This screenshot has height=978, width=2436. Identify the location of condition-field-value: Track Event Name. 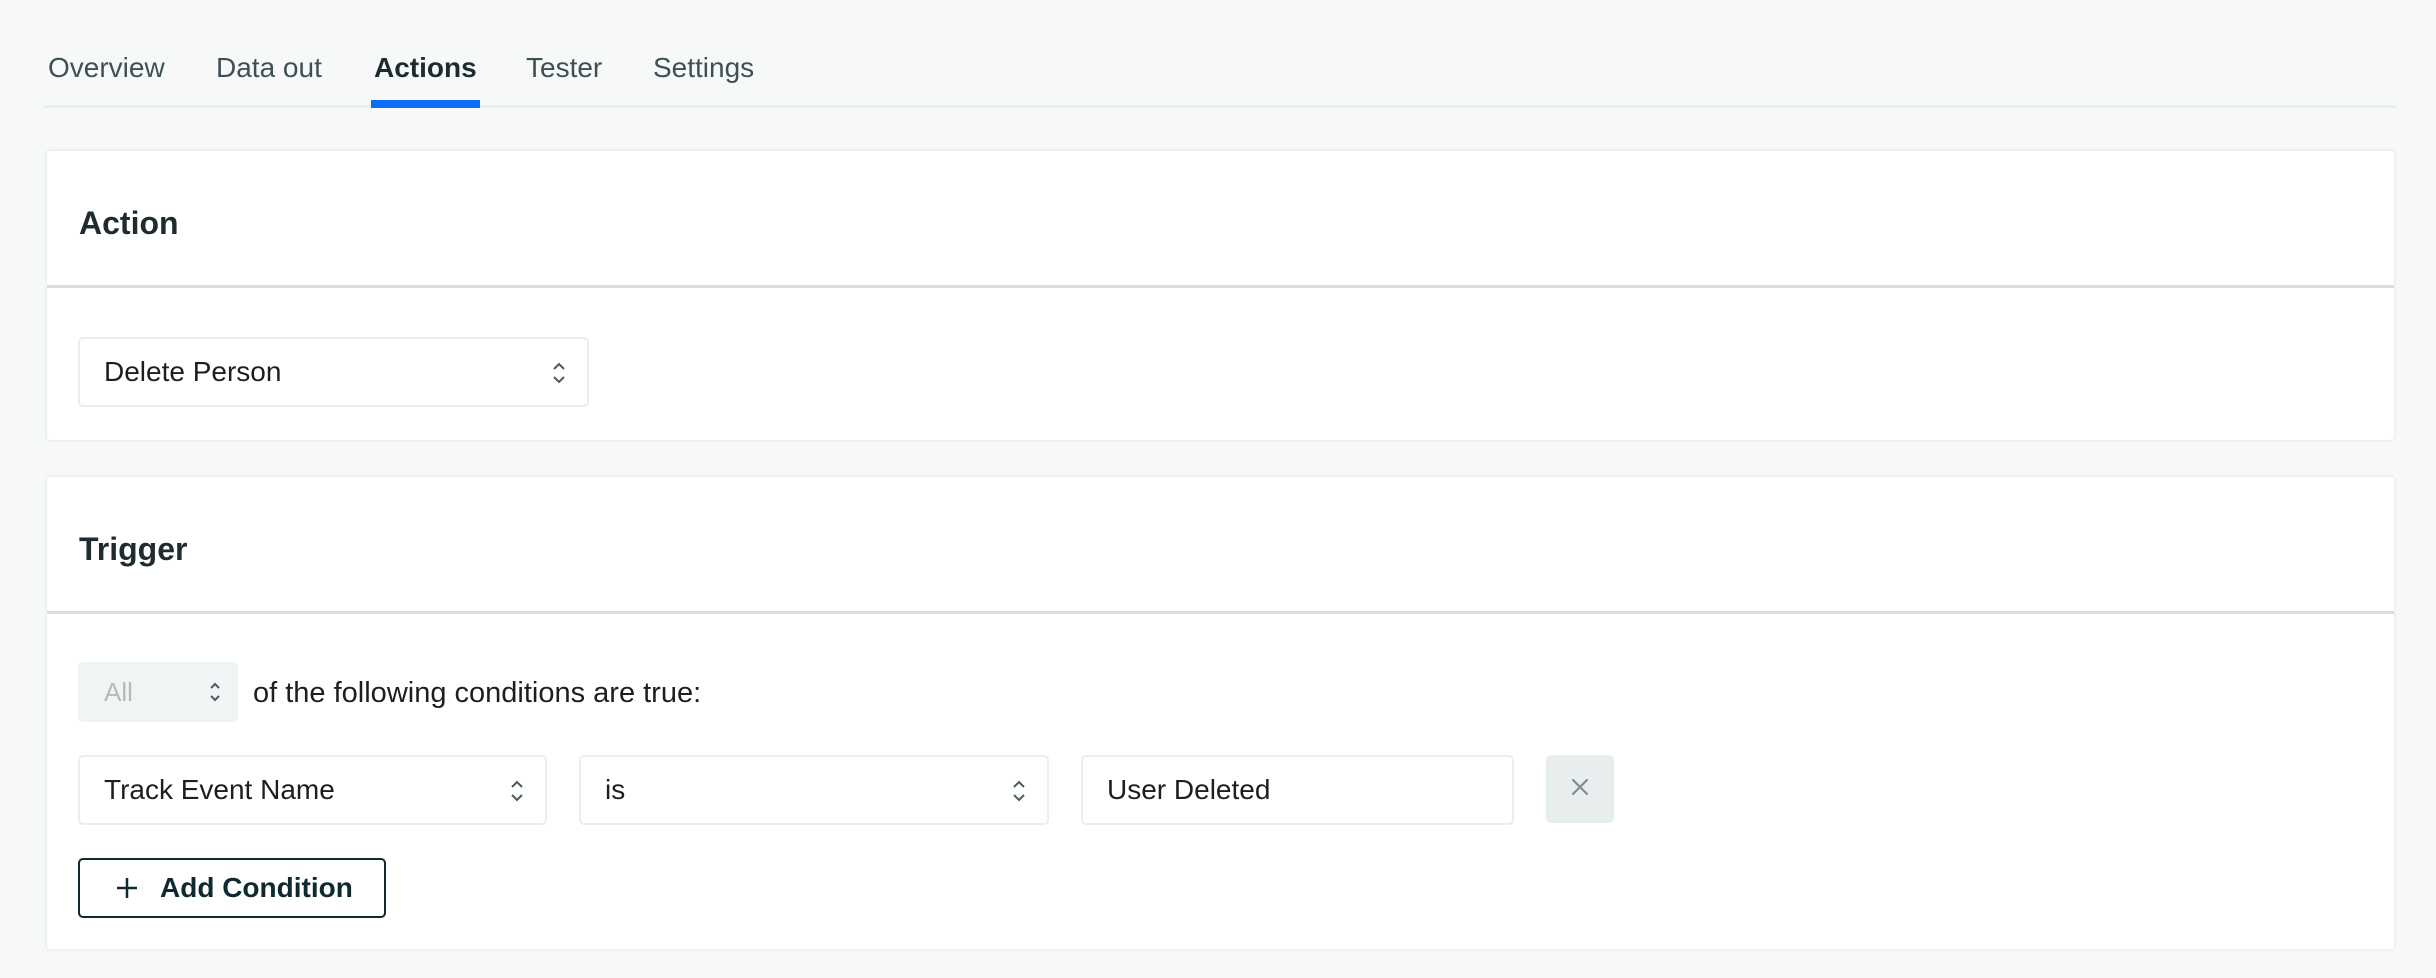
(219, 789).